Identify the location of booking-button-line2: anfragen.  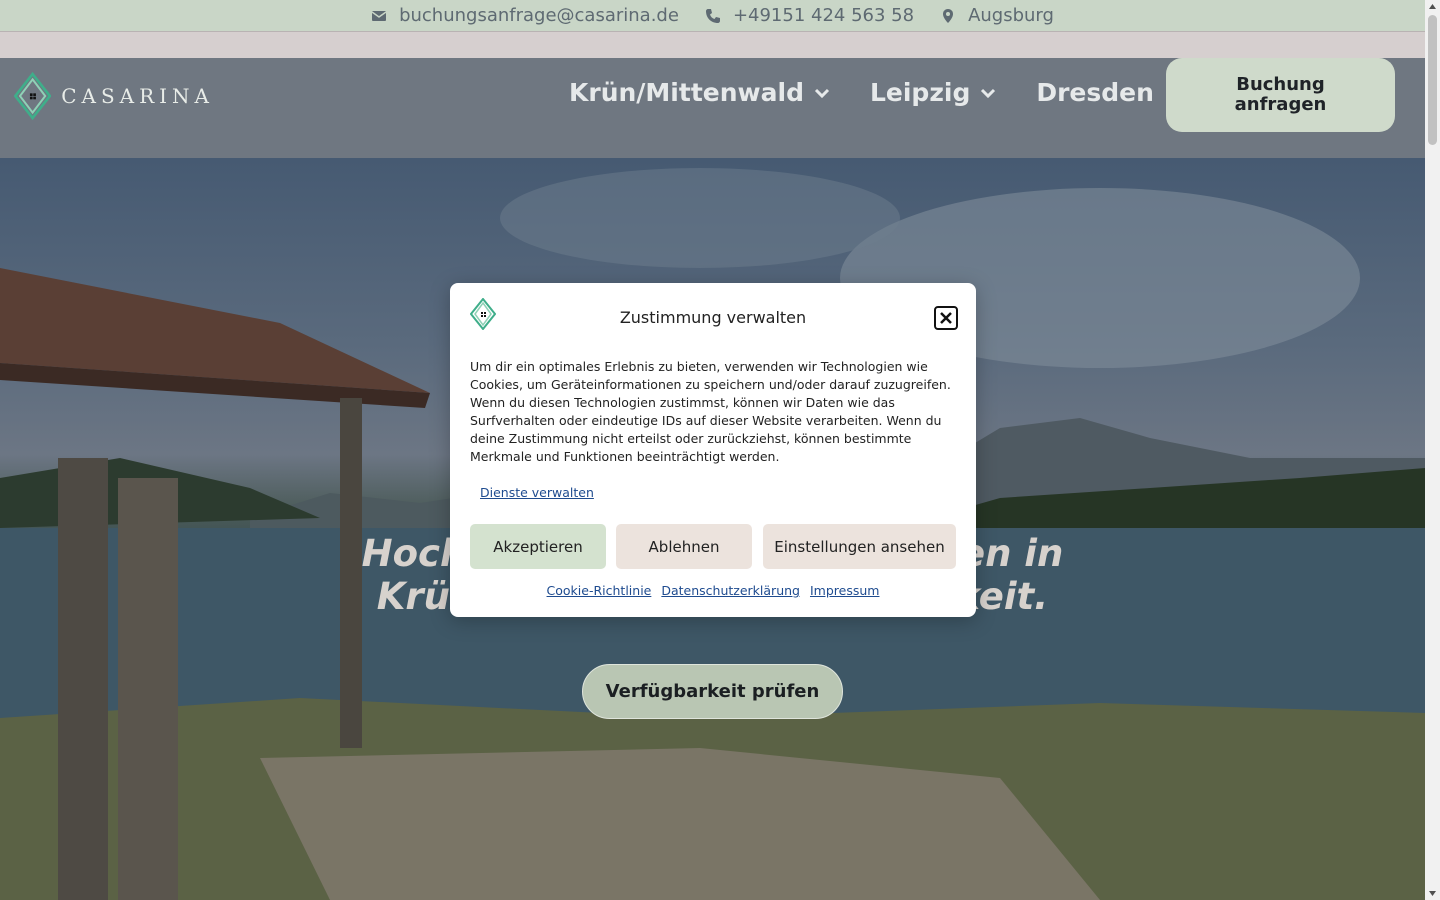
(1280, 104).